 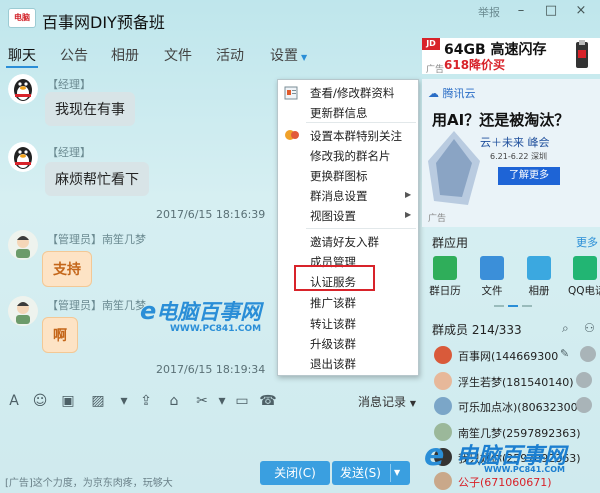 I want to click on message-bubble: 支持, so click(x=67, y=269).